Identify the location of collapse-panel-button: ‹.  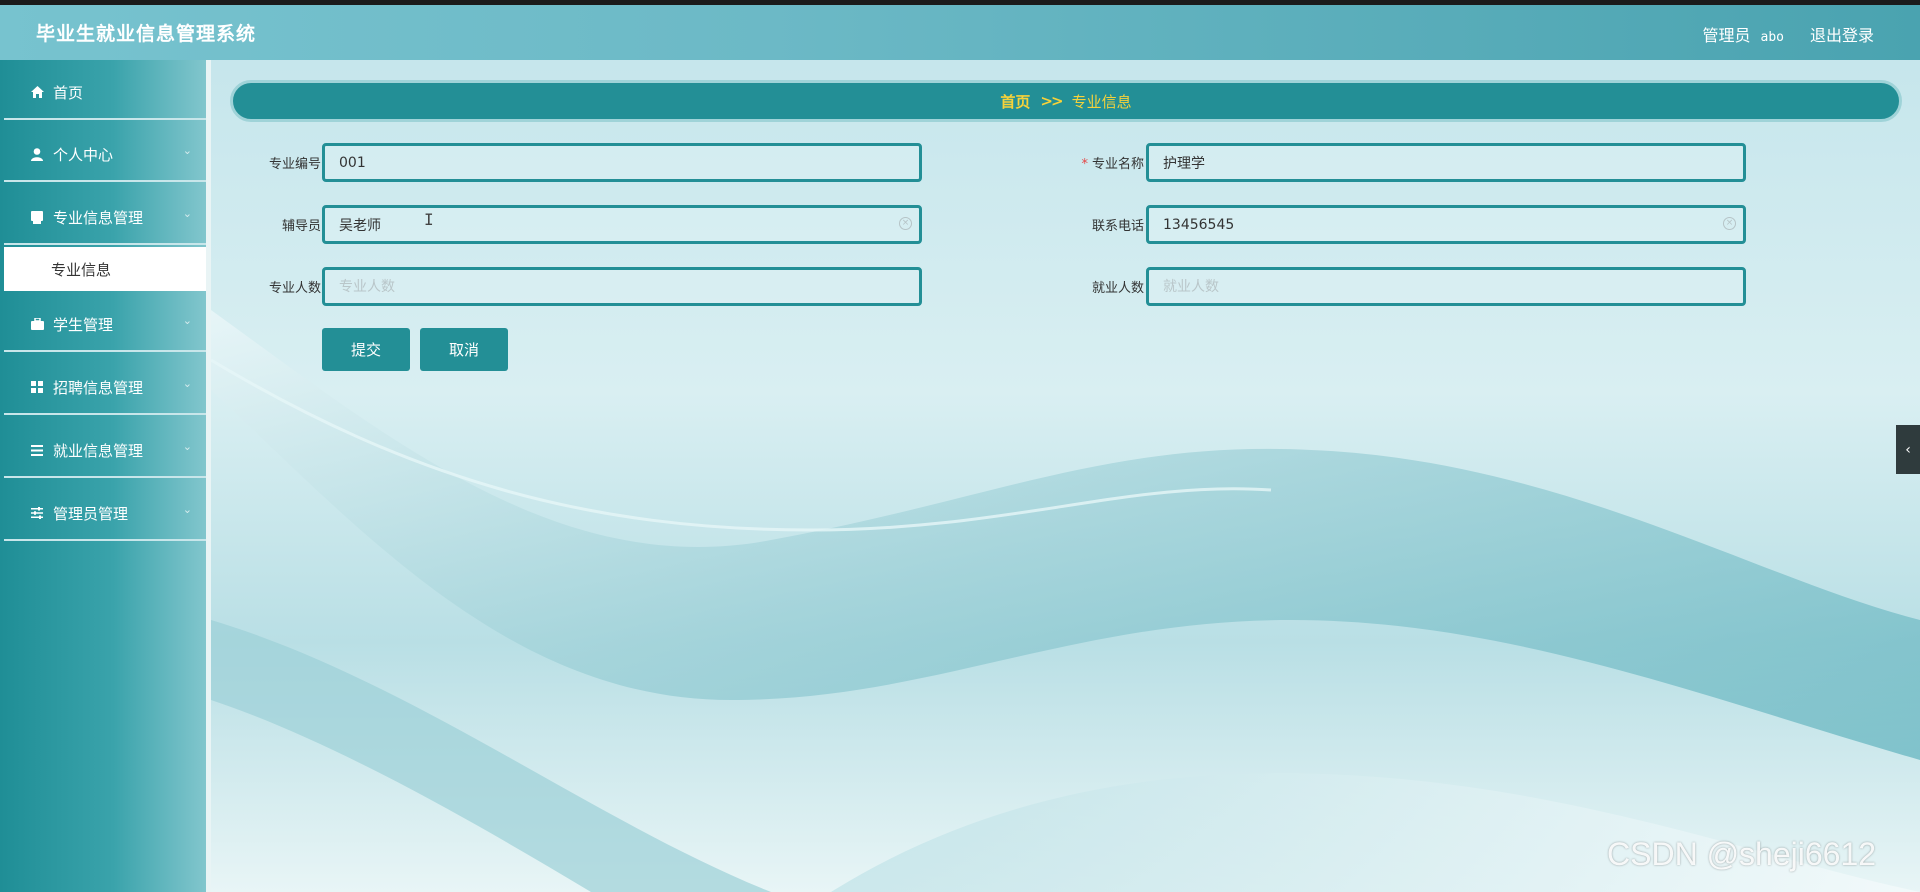
(1908, 449).